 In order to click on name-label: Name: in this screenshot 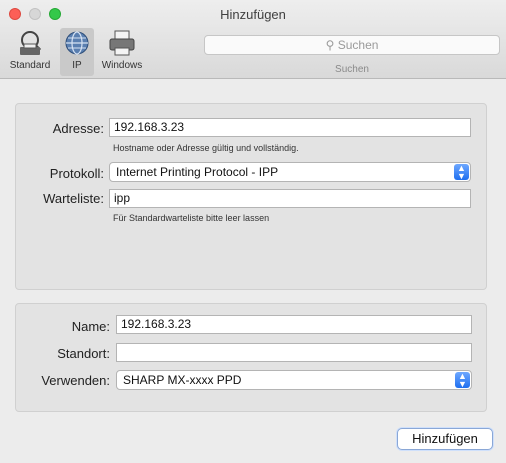, I will do `click(90, 326)`.